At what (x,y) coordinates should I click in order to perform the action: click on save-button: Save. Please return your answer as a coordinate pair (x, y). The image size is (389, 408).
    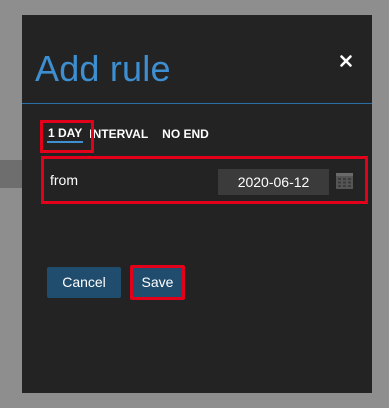
    Looking at the image, I should click on (157, 282).